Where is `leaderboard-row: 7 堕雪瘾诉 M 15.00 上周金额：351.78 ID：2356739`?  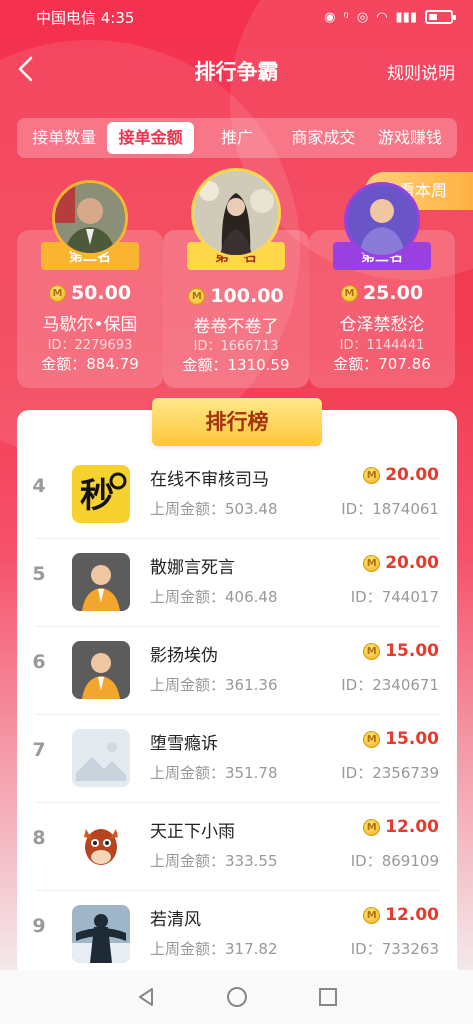 leaderboard-row: 7 堕雪瘾诉 M 15.00 上周金额：351.78 ID：2356739 is located at coordinates (237, 759).